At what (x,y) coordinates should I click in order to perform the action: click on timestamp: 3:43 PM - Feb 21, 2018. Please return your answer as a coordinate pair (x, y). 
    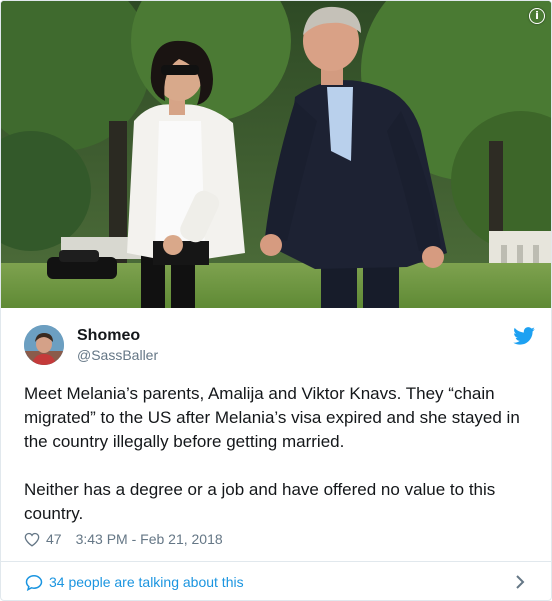
    Looking at the image, I should click on (149, 539).